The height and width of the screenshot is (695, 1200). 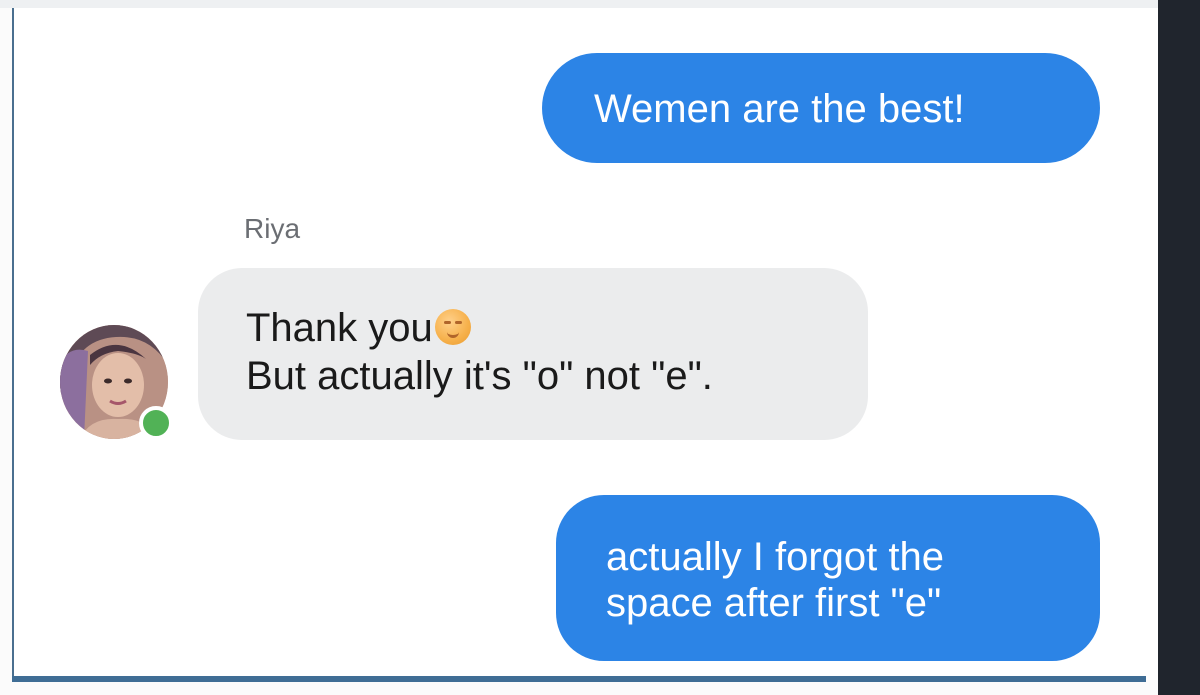 What do you see at coordinates (452, 327) in the screenshot?
I see `smiling-face-emoji-icon` at bounding box center [452, 327].